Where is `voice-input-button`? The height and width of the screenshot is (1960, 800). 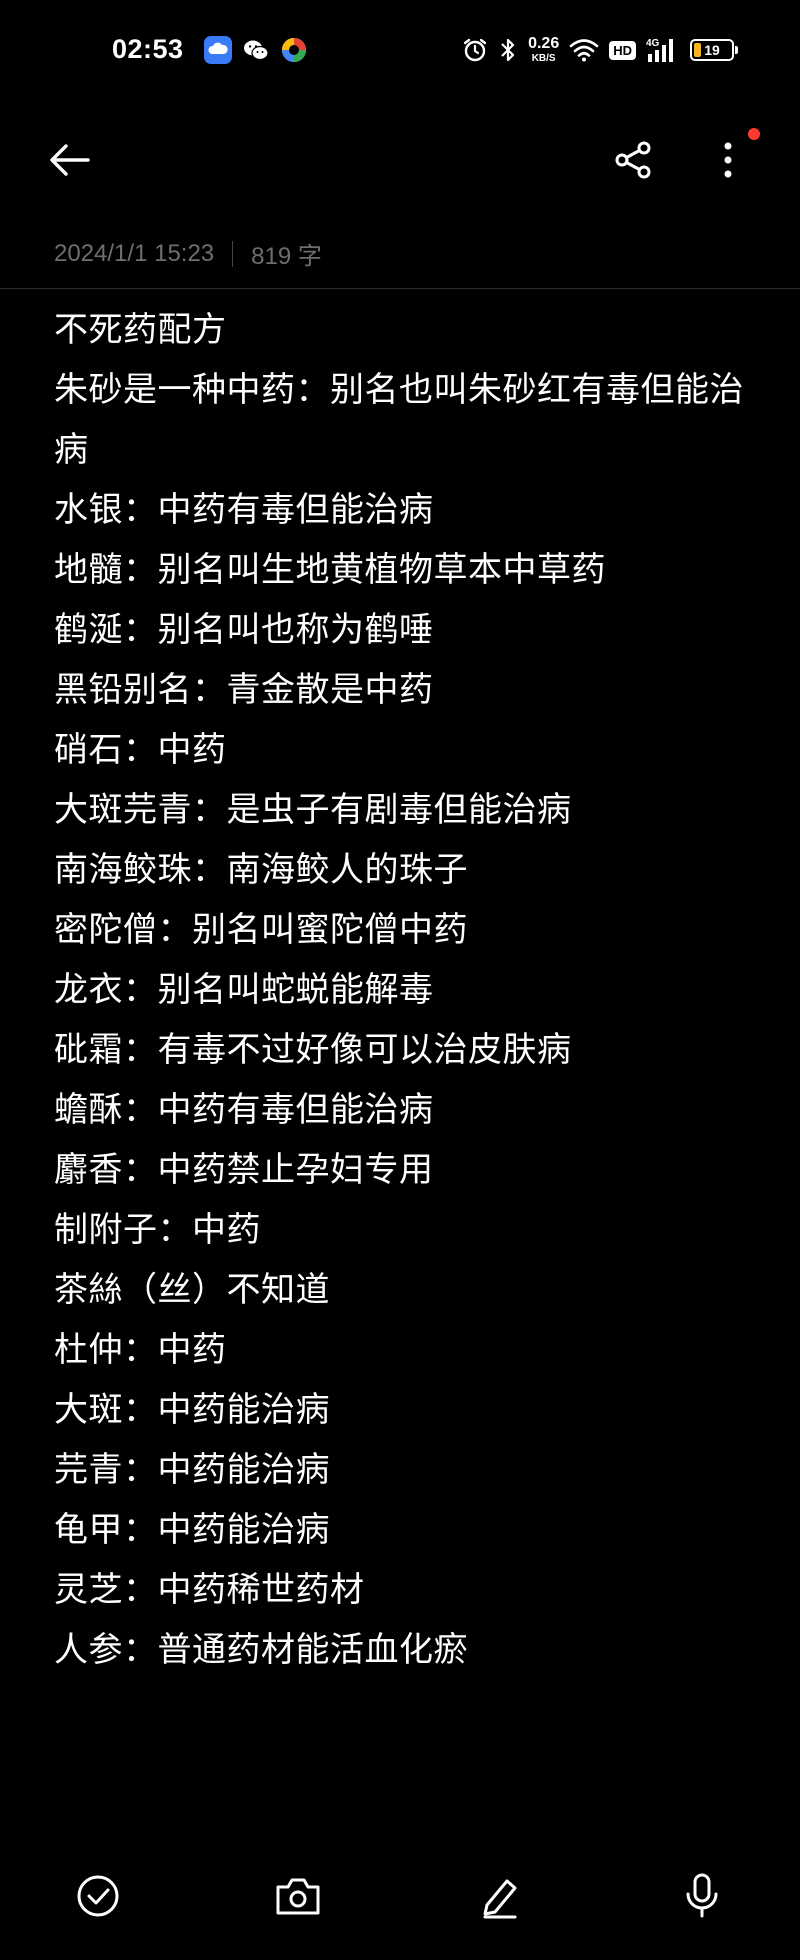
voice-input-button is located at coordinates (702, 1896).